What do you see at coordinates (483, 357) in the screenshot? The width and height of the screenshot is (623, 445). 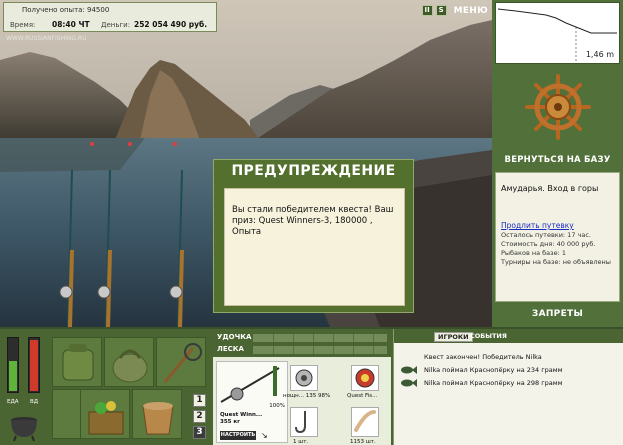 I see `chat-message: Квест закончен! Победитель Nilka` at bounding box center [483, 357].